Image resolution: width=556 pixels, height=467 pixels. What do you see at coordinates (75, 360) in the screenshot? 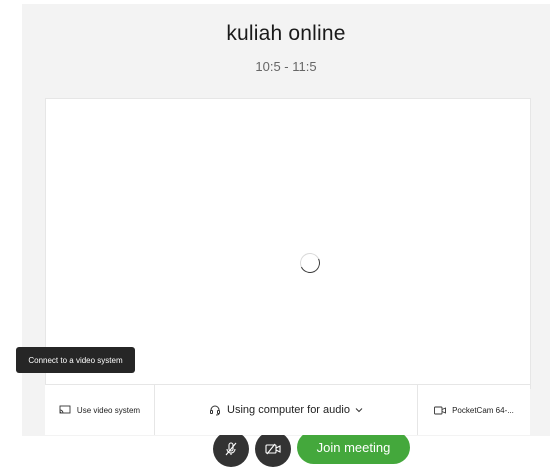
I see `video-system-tooltip: Connect to a video system` at bounding box center [75, 360].